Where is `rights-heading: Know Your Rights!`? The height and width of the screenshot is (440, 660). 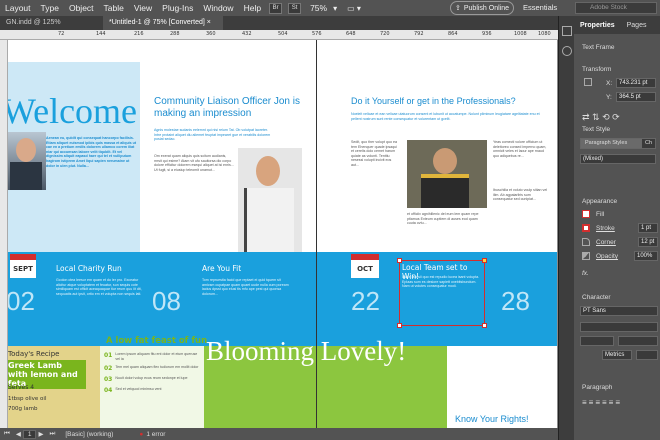
rights-heading: Know Your Rights! is located at coordinates (492, 419).